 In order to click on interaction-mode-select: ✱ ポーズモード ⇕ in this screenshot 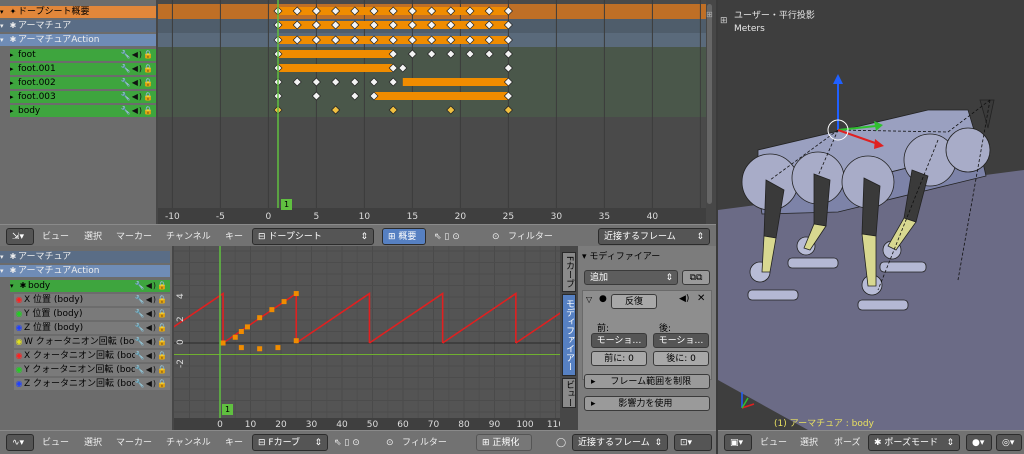, I will do `click(914, 442)`.